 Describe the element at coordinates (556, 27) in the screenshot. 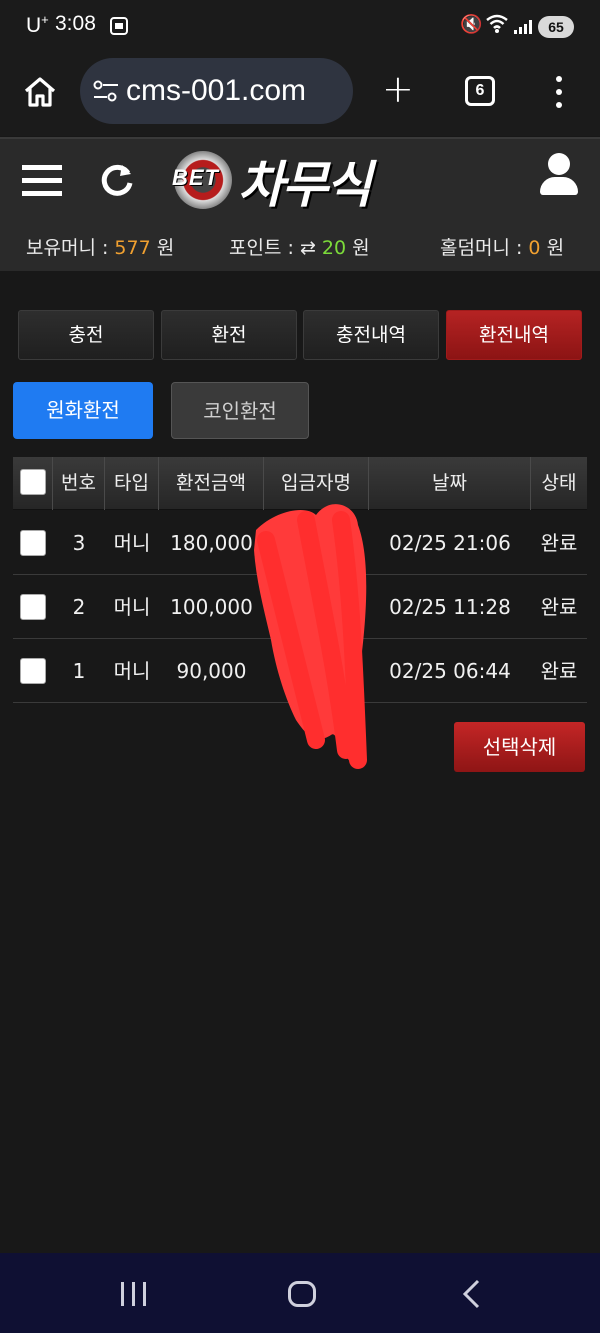

I see `battery-icon: 65` at that location.